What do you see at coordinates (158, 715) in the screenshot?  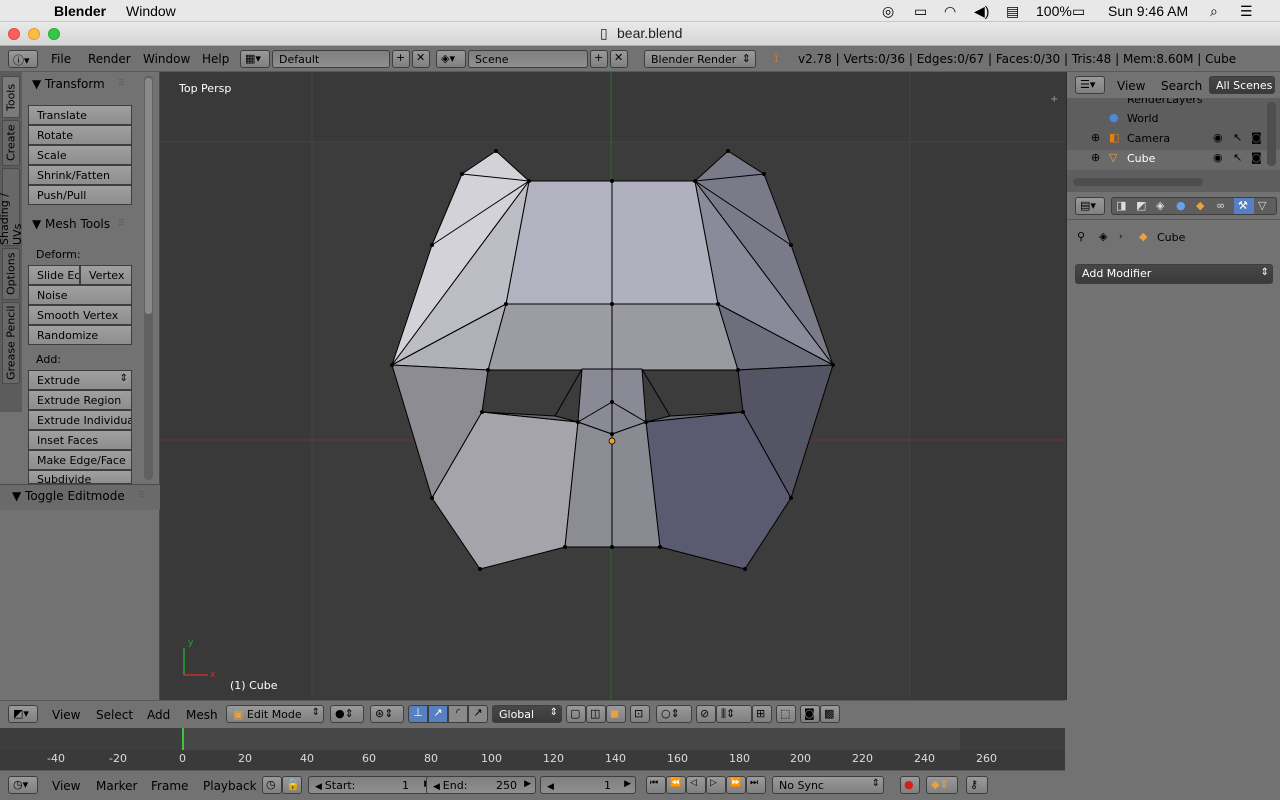 I see `view3d-menu-add: Add` at bounding box center [158, 715].